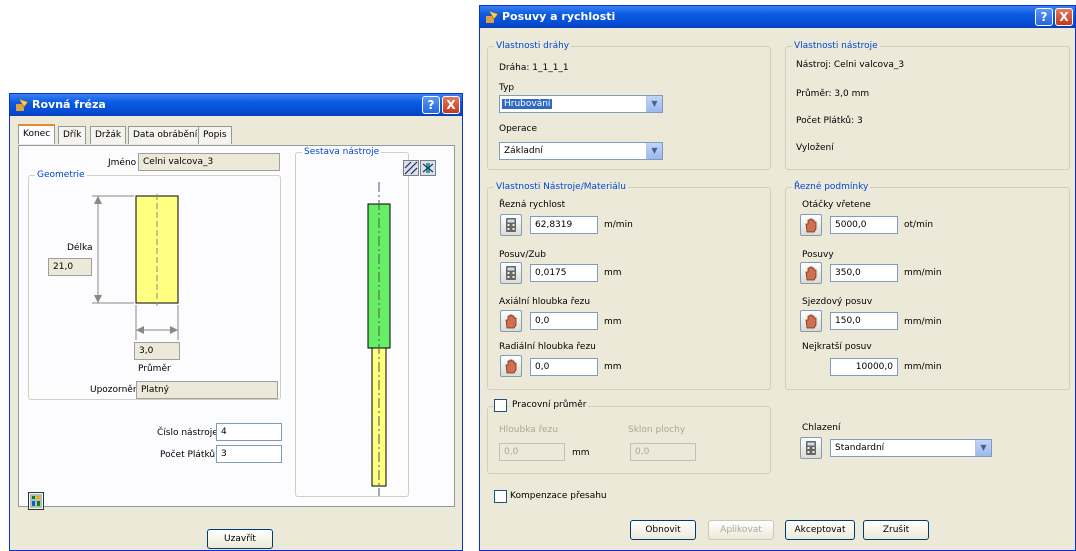 The image size is (1076, 551). What do you see at coordinates (122, 163) in the screenshot?
I see `name-label: Jméno` at bounding box center [122, 163].